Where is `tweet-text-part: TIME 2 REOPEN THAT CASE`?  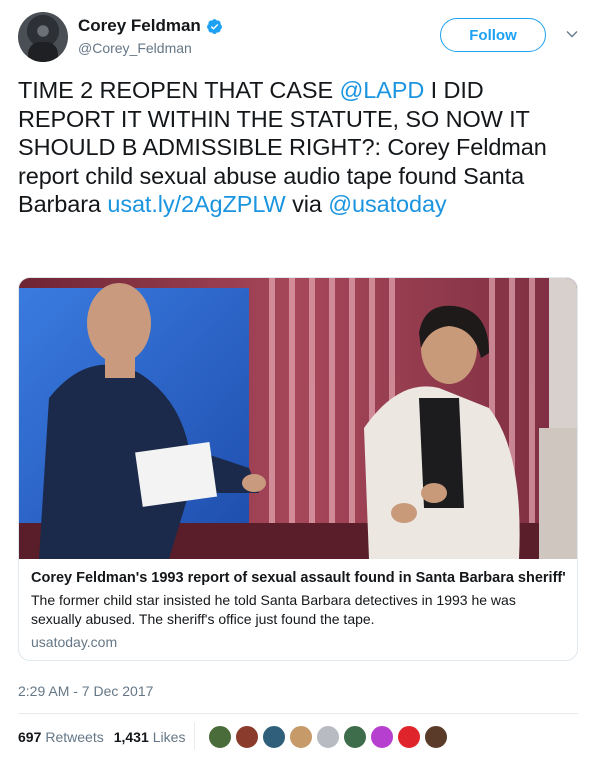 tweet-text-part: TIME 2 REOPEN THAT CASE is located at coordinates (179, 90).